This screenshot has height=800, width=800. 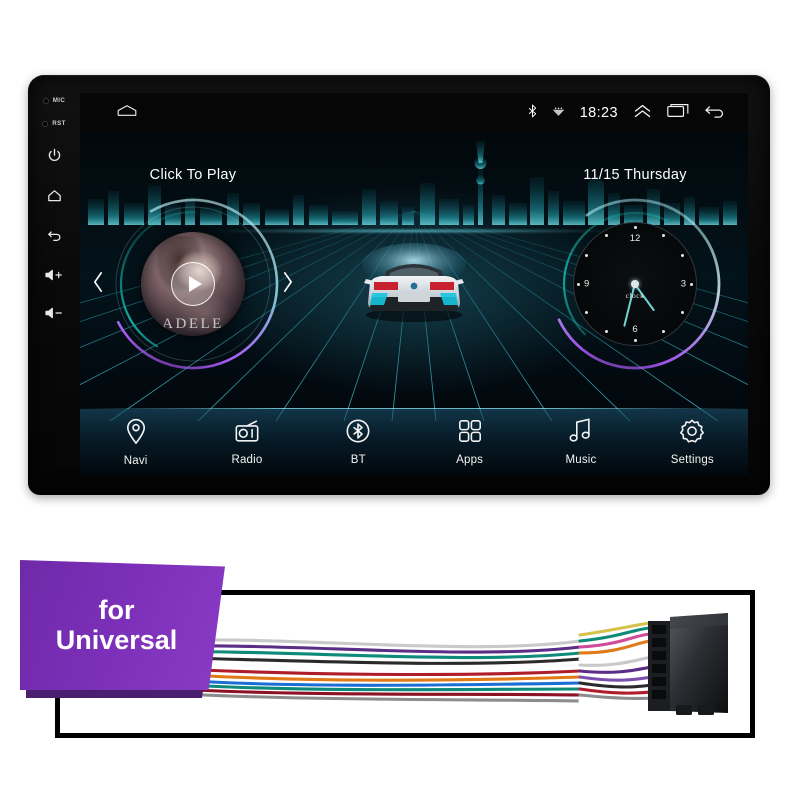 I want to click on dock-item-settings: Settings, so click(x=692, y=442).